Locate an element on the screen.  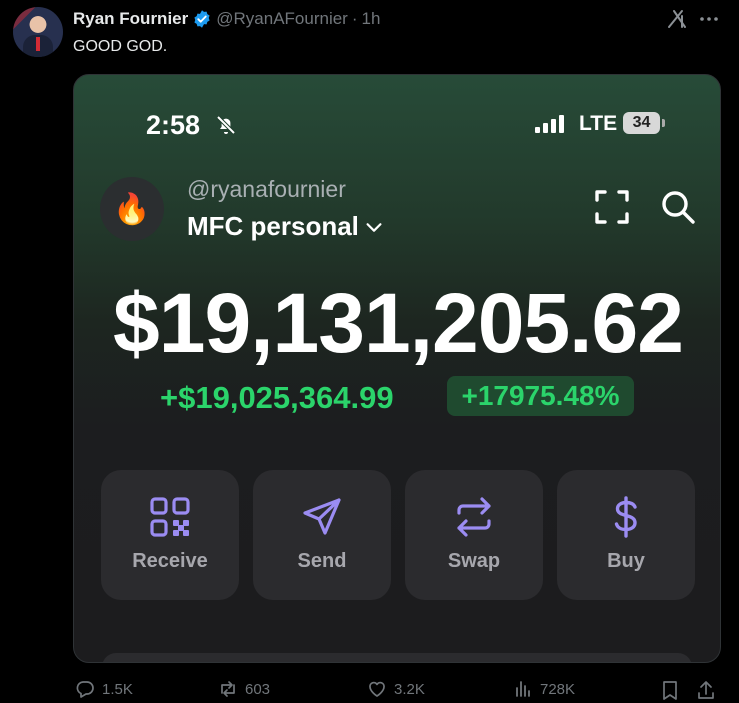
tweet-actions-bar: 1.5K 603 3.2K 728K is located at coordinates (398, 691).